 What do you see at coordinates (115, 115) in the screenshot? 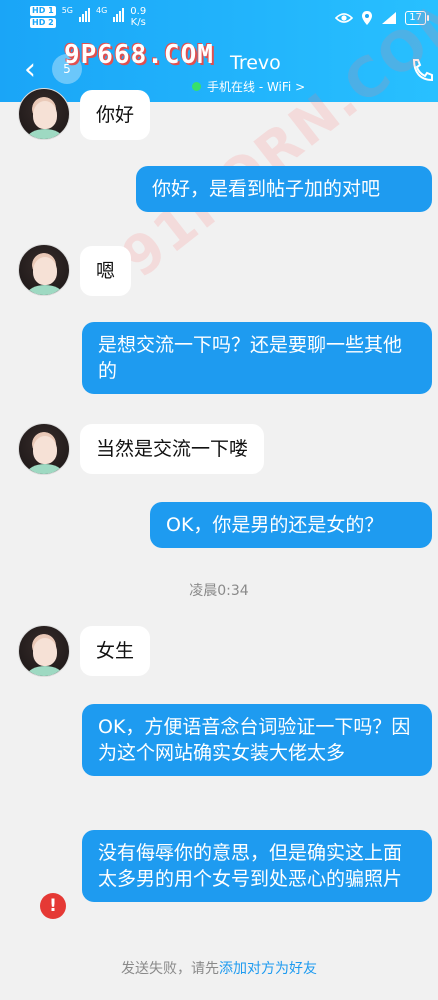
I see `message-bubble-incoming: 你好` at bounding box center [115, 115].